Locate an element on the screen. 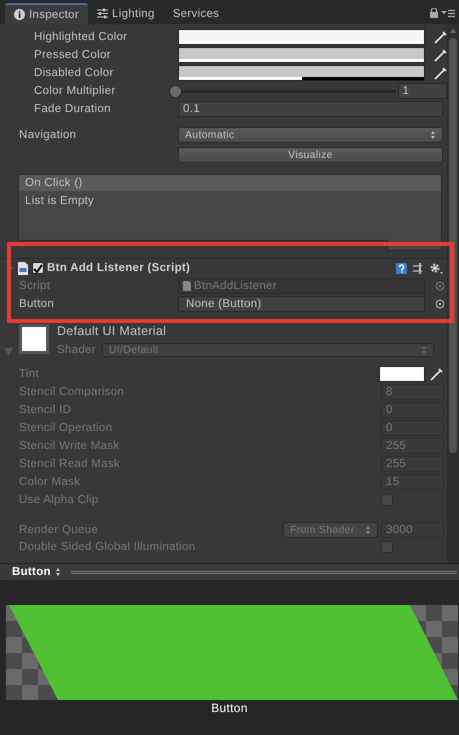  property-label: Stencil Read Mask is located at coordinates (70, 464).